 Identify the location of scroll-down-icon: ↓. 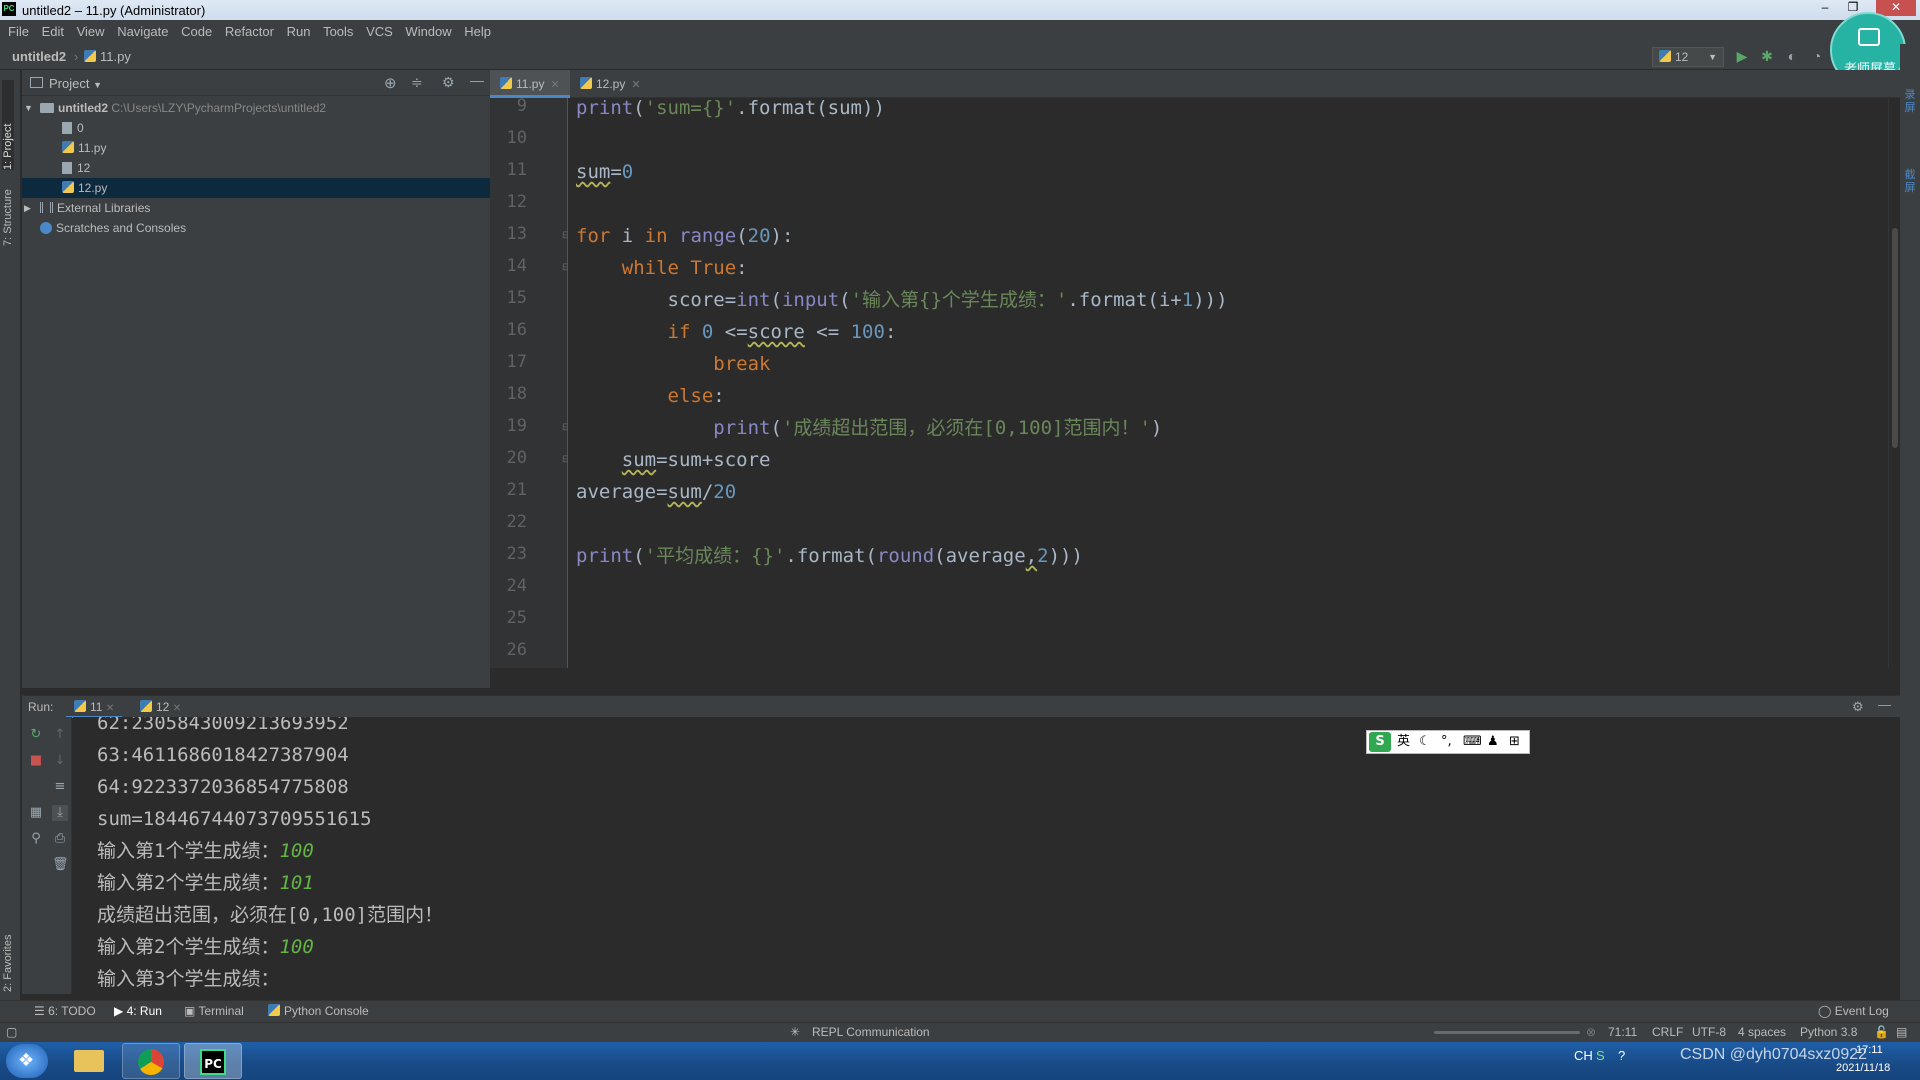
(60, 761).